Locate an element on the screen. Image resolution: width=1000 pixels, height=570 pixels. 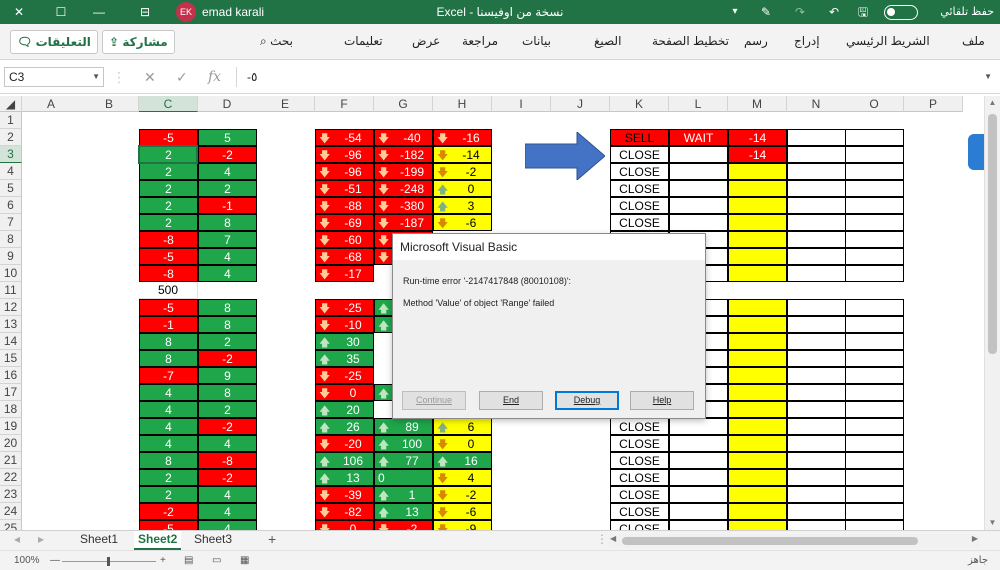
cell-l3 is located at coordinates (698, 154).